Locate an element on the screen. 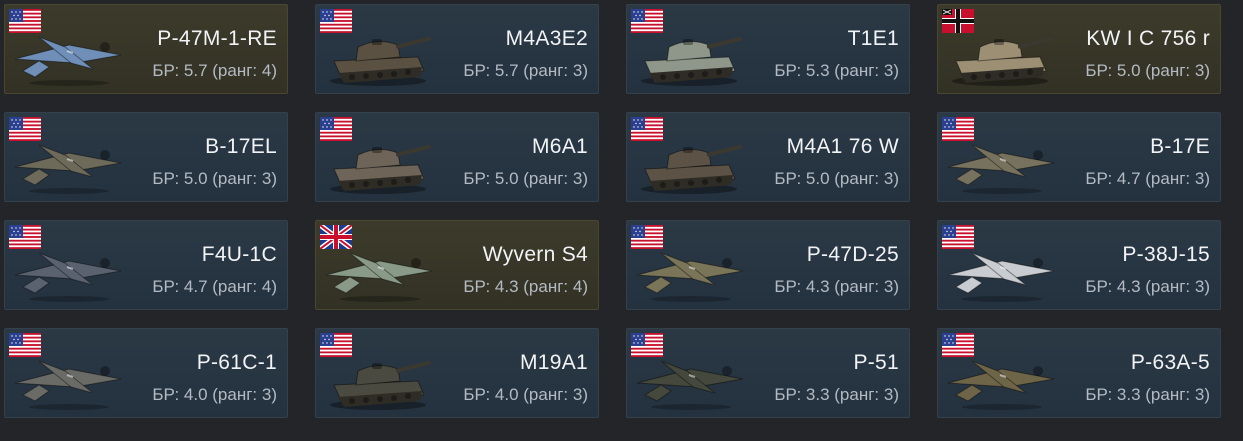 The image size is (1243, 441). vehicle-name: P-61C-1 is located at coordinates (236, 362).